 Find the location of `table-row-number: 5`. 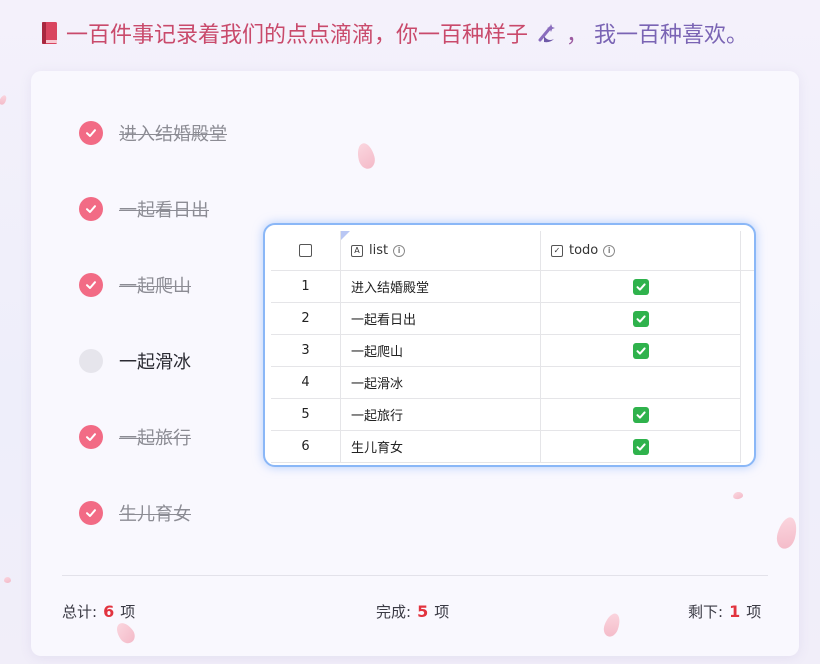

table-row-number: 5 is located at coordinates (306, 415).